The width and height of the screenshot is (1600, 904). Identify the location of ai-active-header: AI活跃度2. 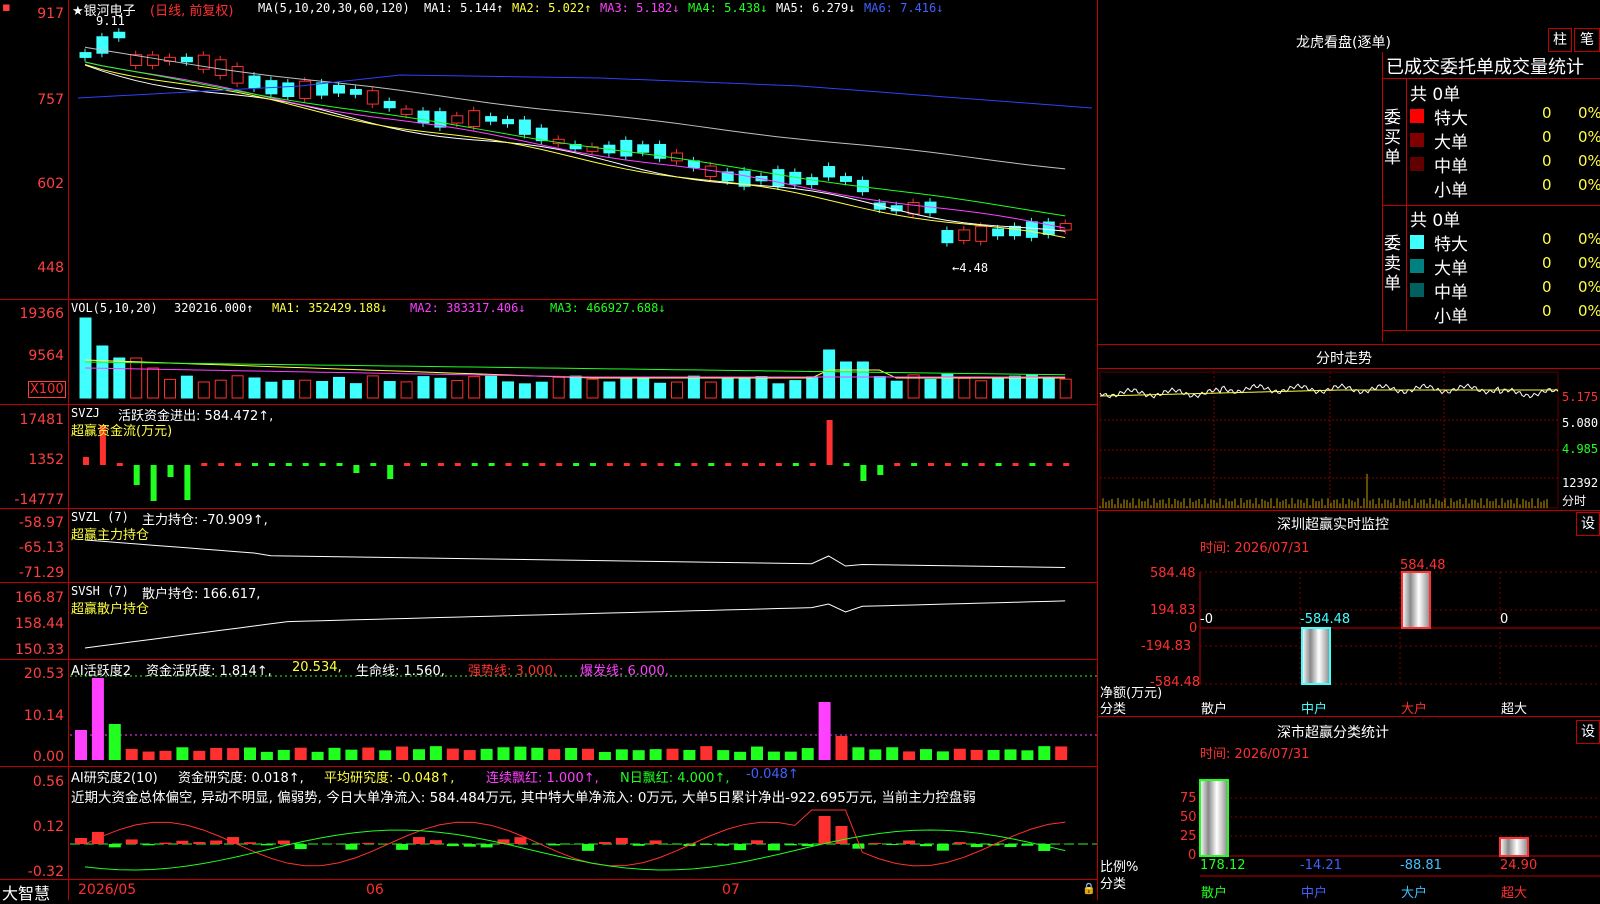
(101, 669).